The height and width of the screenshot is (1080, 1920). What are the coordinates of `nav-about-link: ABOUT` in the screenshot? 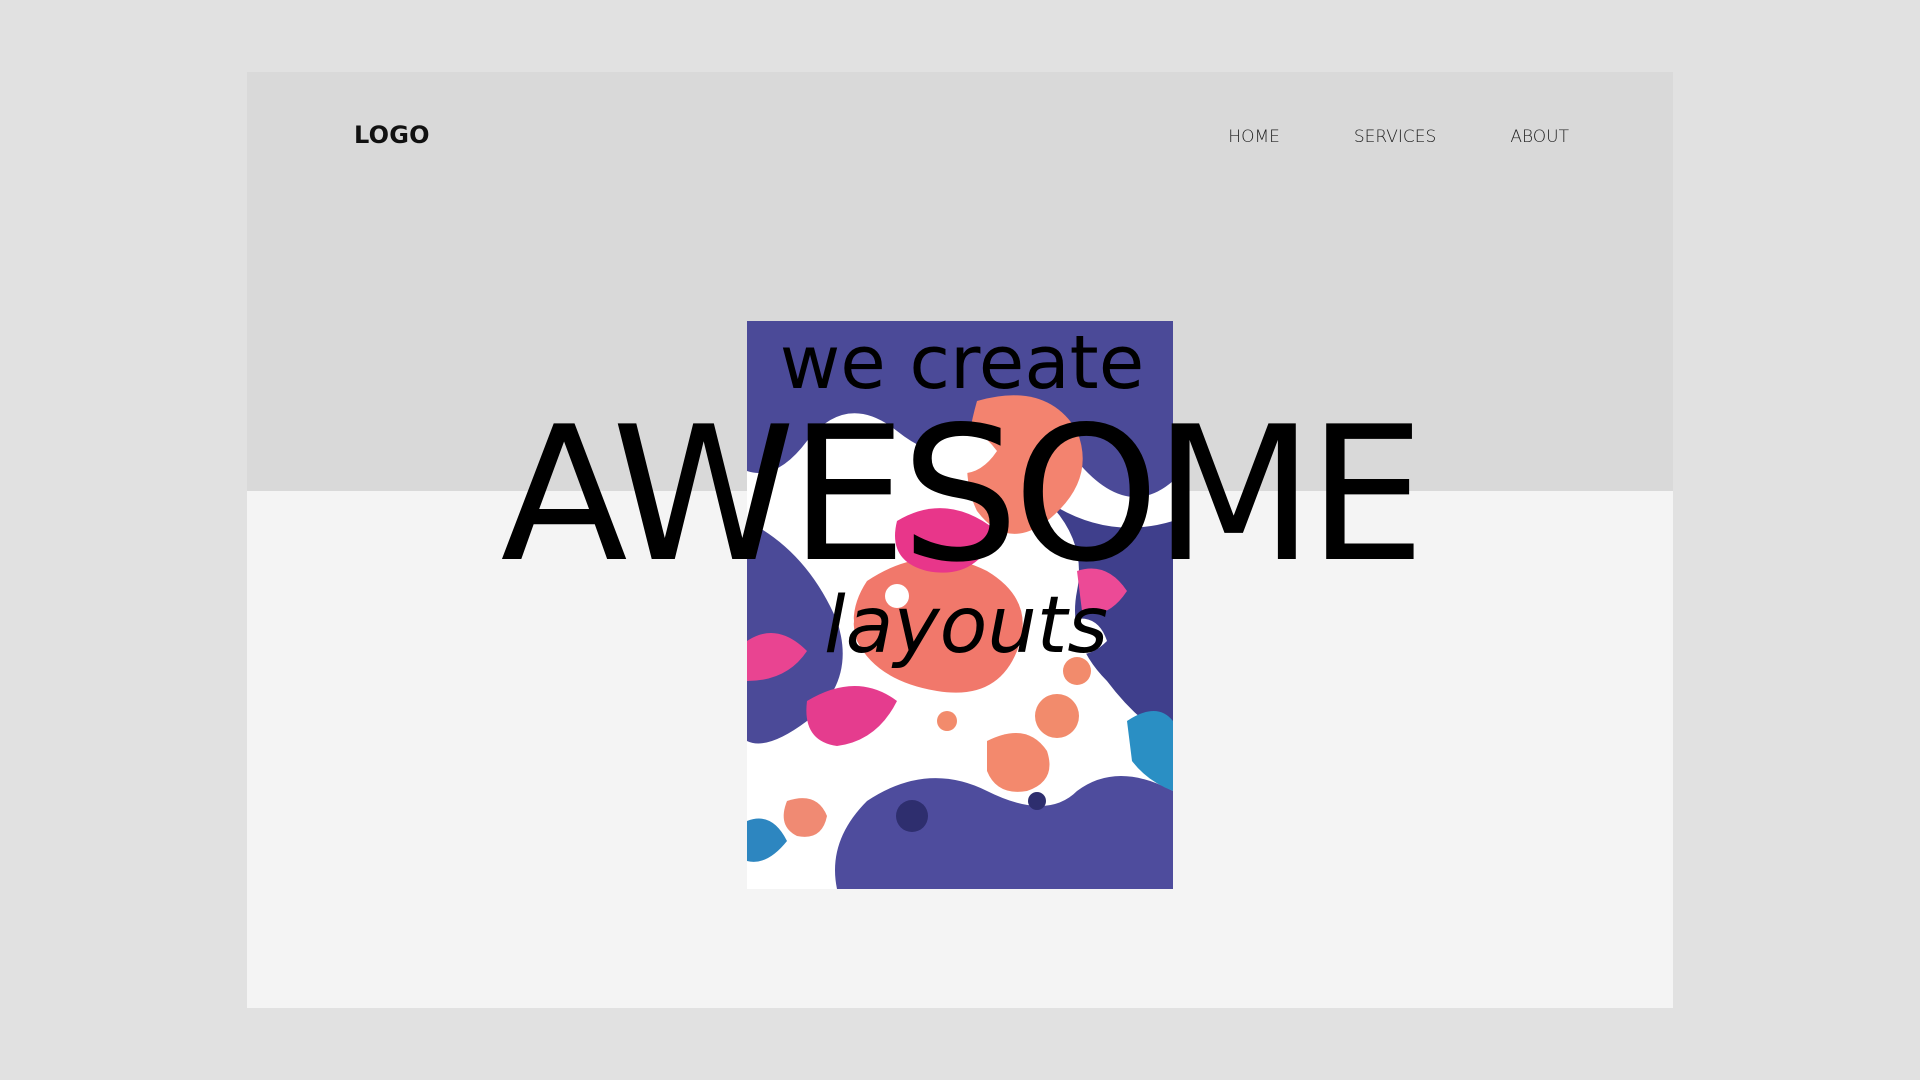 It's located at (1539, 137).